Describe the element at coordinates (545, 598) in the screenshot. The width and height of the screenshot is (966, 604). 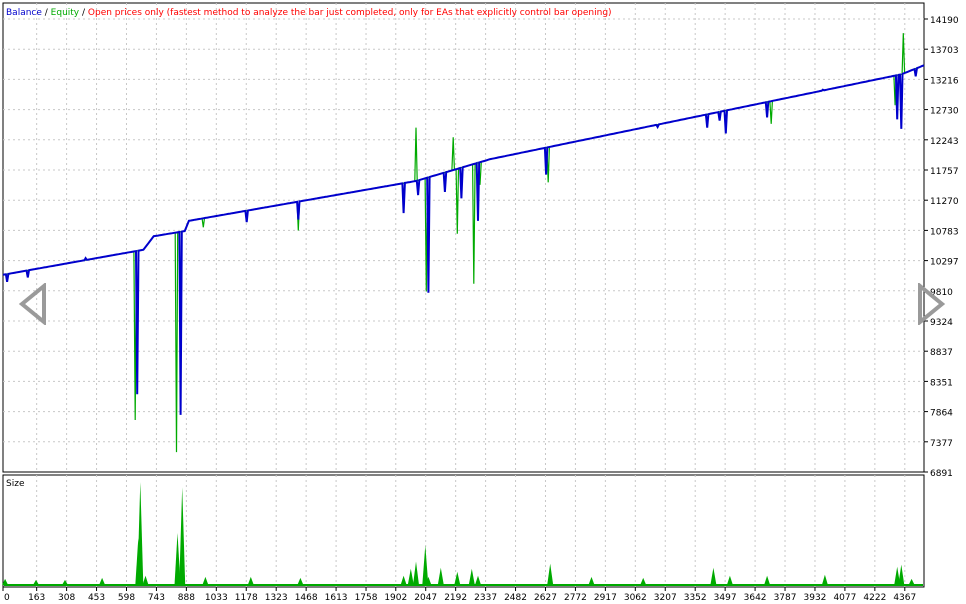
I see `x-tick-label: 2627` at that location.